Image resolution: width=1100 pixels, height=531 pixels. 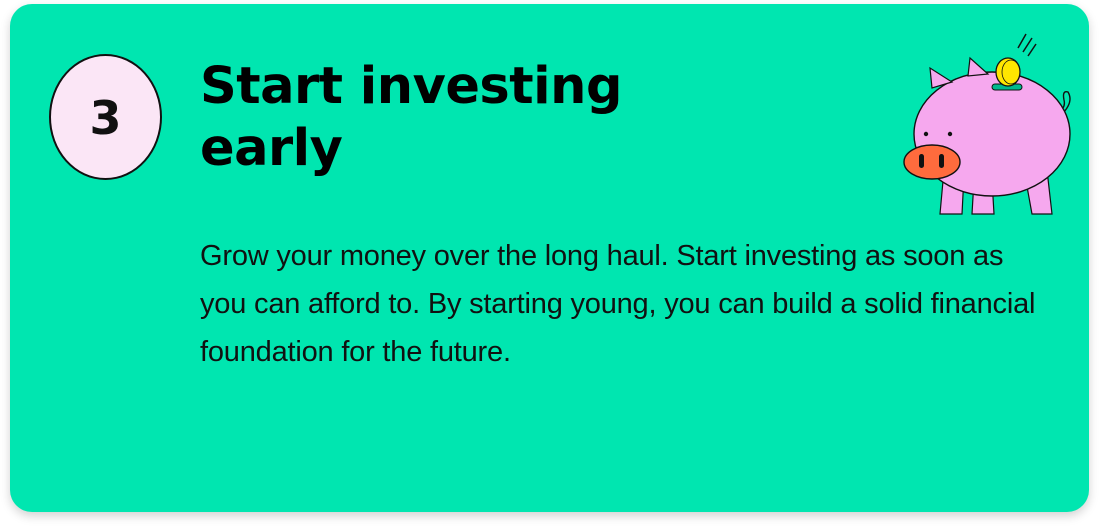 I want to click on step-number: 3, so click(x=105, y=118).